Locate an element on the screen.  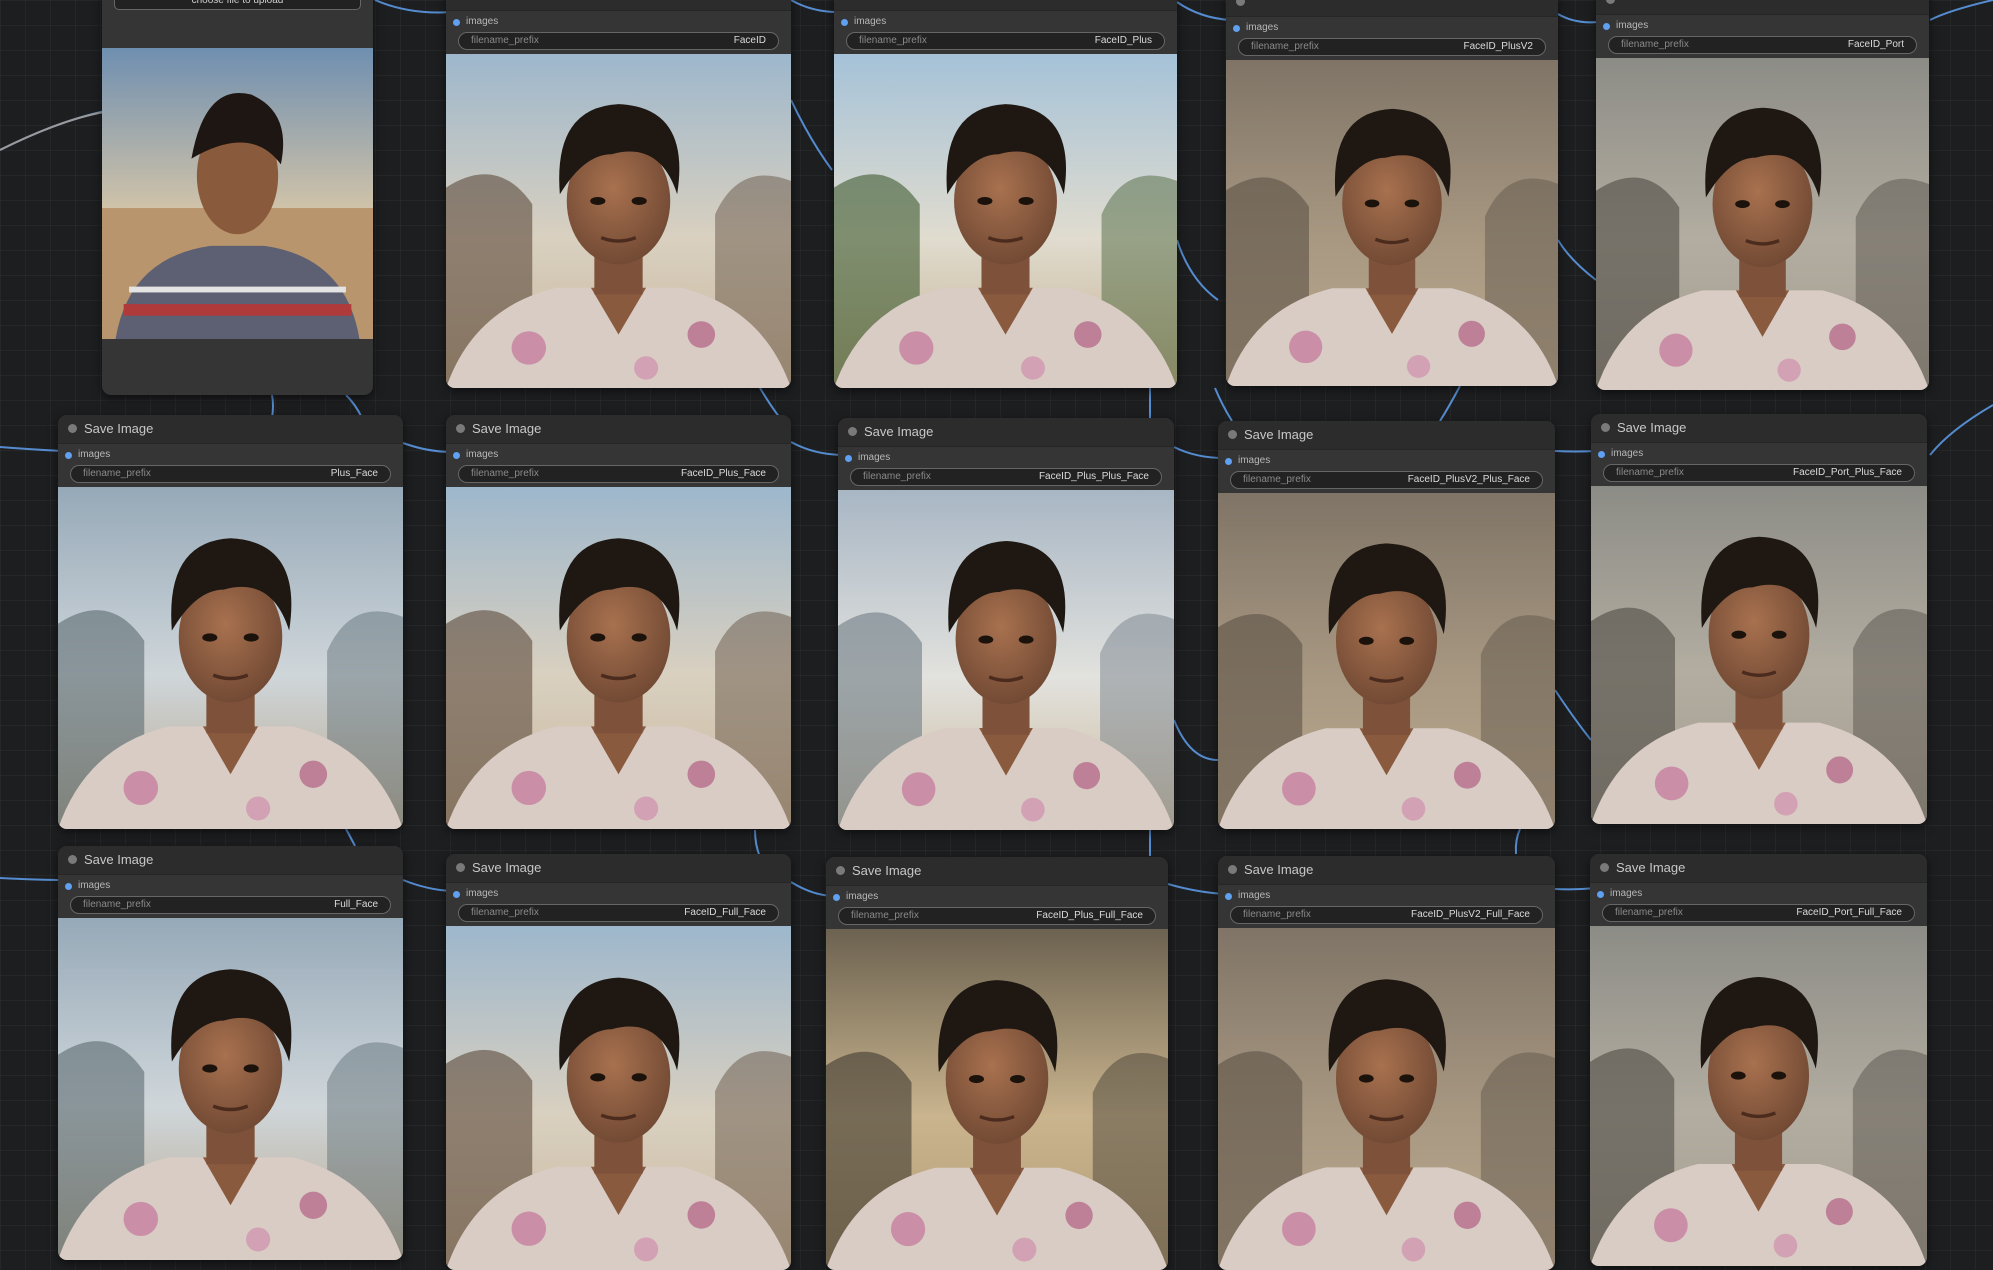
widget-value: FaceID_Port_Full_Face is located at coordinates (1849, 912).